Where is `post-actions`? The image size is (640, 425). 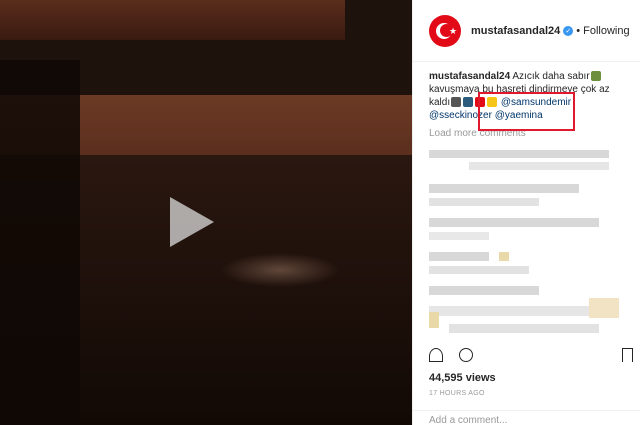
post-actions is located at coordinates (531, 356).